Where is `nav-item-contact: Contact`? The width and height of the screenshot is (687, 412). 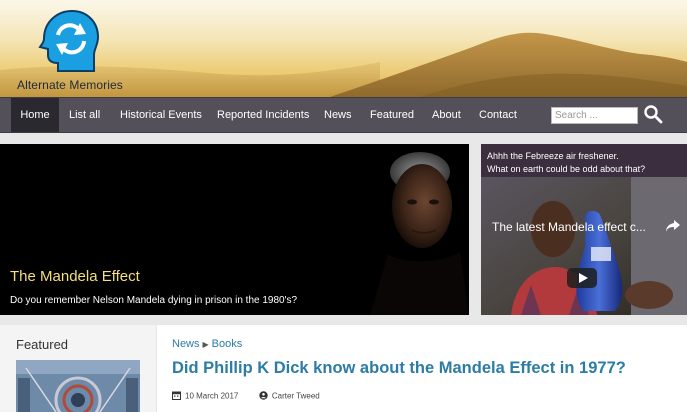
nav-item-contact: Contact is located at coordinates (498, 115).